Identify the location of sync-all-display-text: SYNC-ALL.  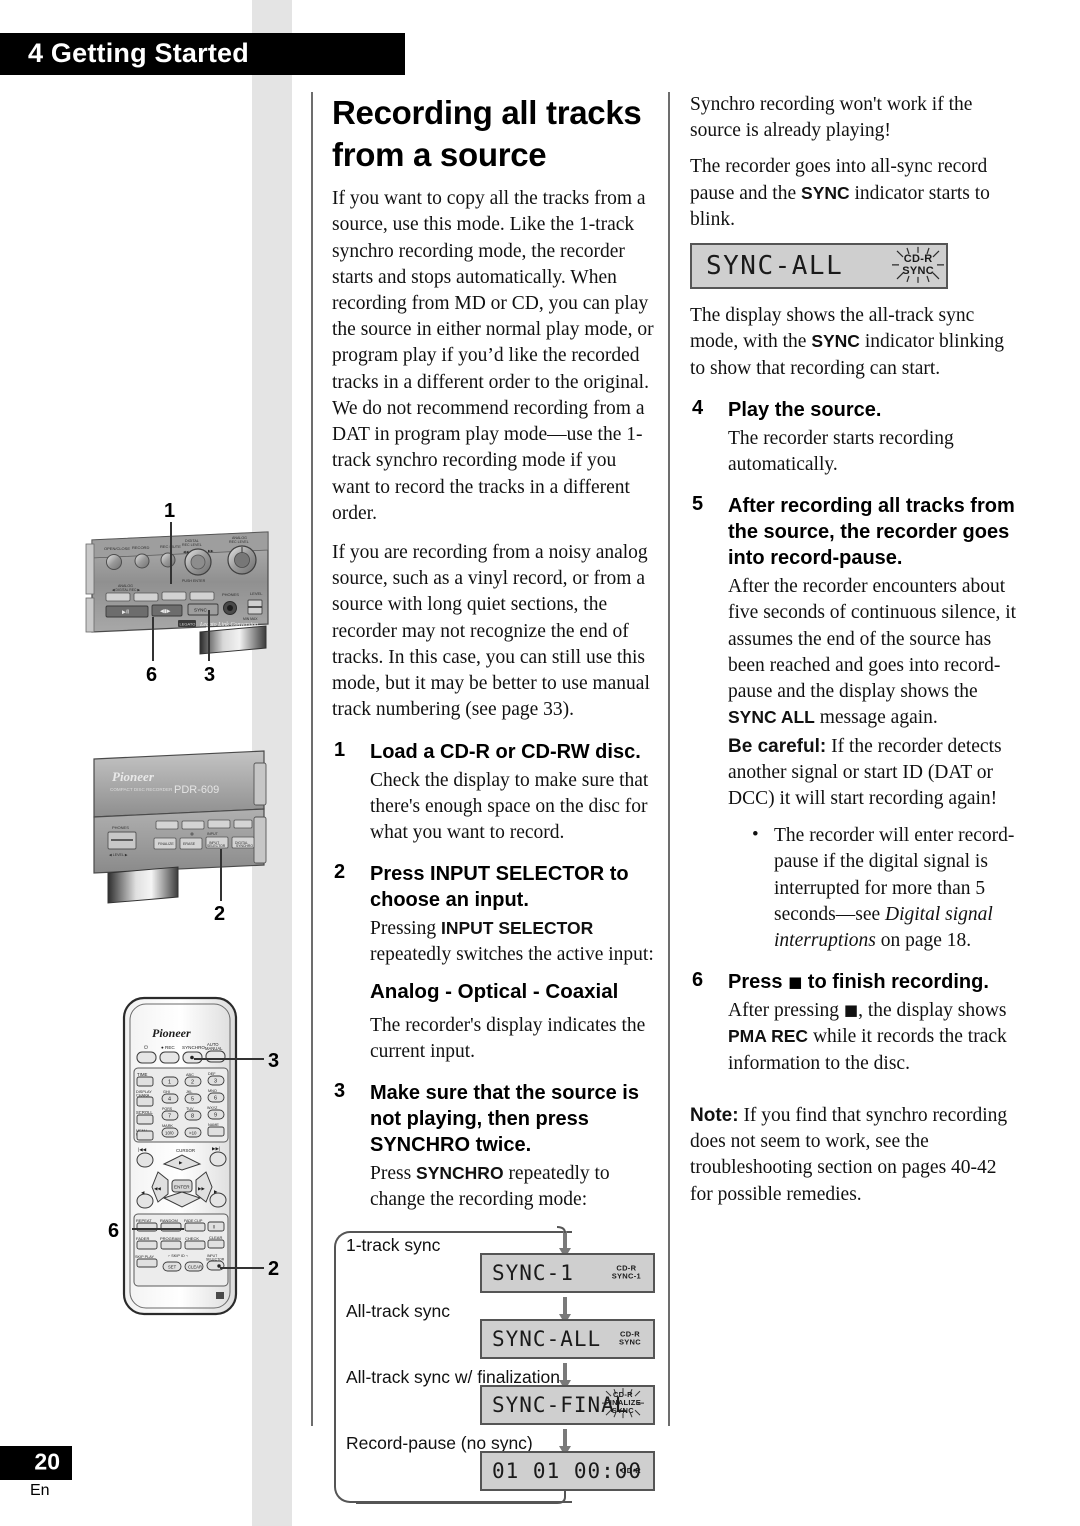
(775, 266).